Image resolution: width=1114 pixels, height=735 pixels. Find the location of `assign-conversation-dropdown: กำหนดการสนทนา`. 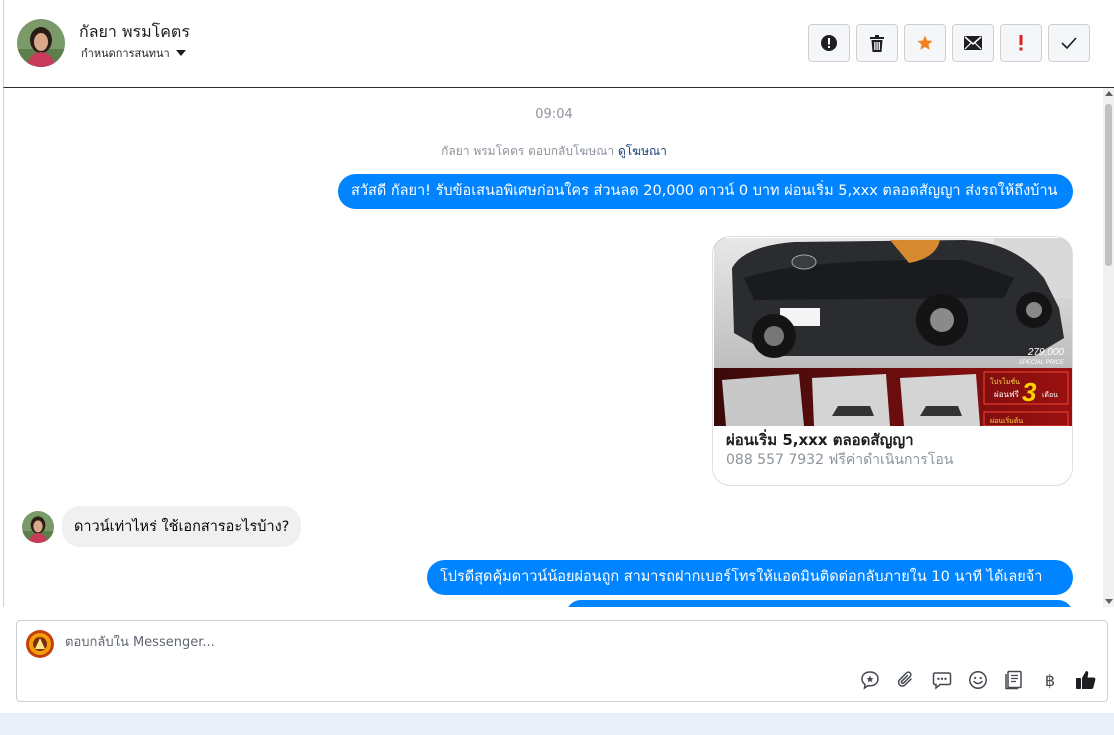

assign-conversation-dropdown: กำหนดการสนทนา is located at coordinates (133, 53).